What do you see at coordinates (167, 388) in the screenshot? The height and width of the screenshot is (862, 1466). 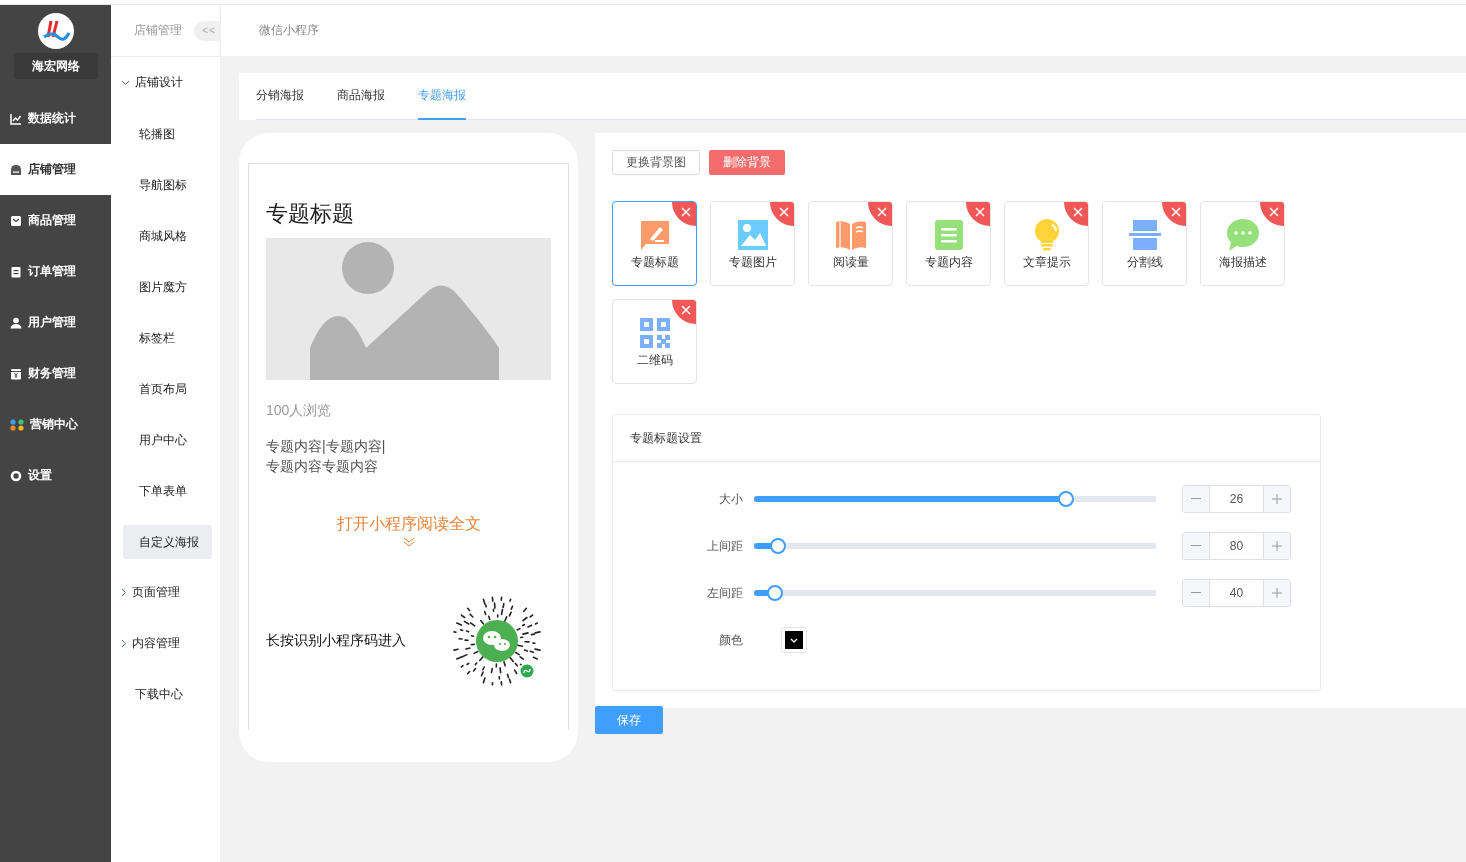 I see `menu-item: 首页布局` at bounding box center [167, 388].